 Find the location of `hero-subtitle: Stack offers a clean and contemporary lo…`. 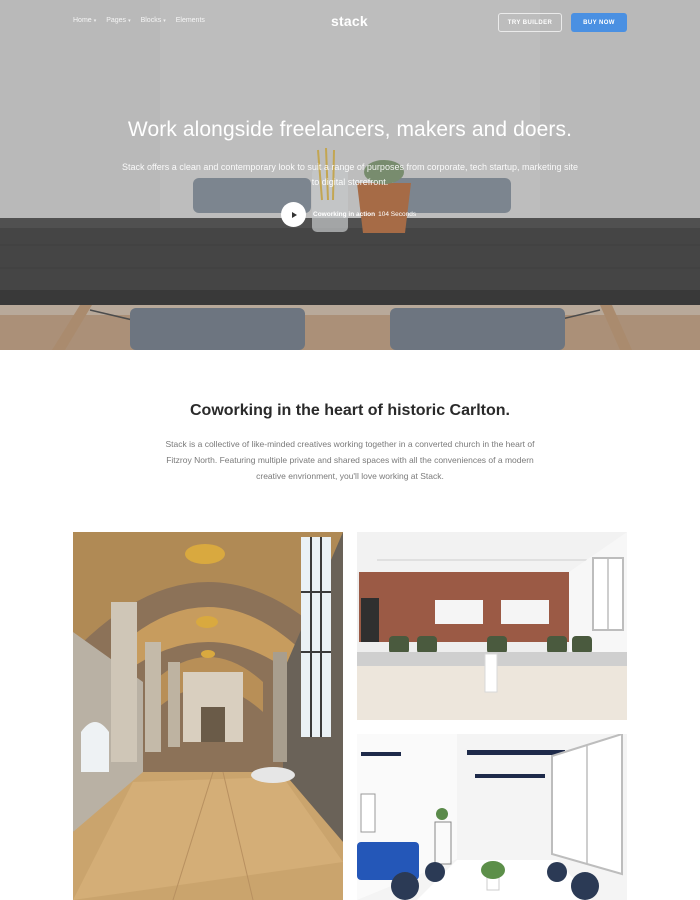

hero-subtitle: Stack offers a clean and contemporary lo… is located at coordinates (350, 174).